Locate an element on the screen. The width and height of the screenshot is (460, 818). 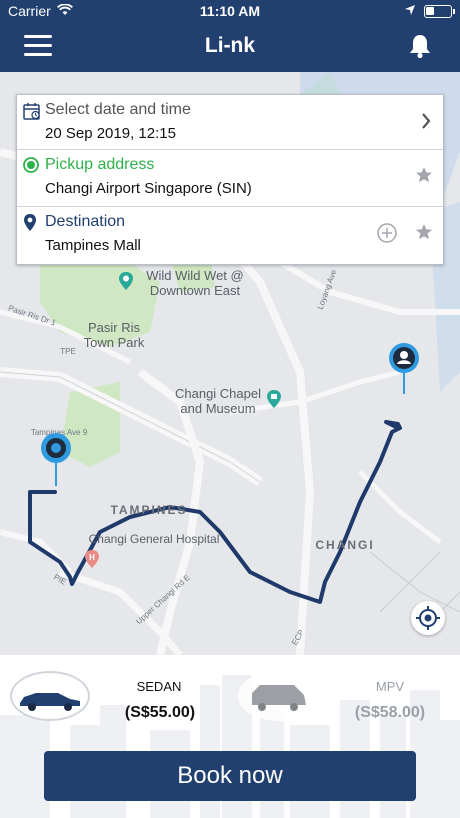
battery-tip is located at coordinates (454, 11).